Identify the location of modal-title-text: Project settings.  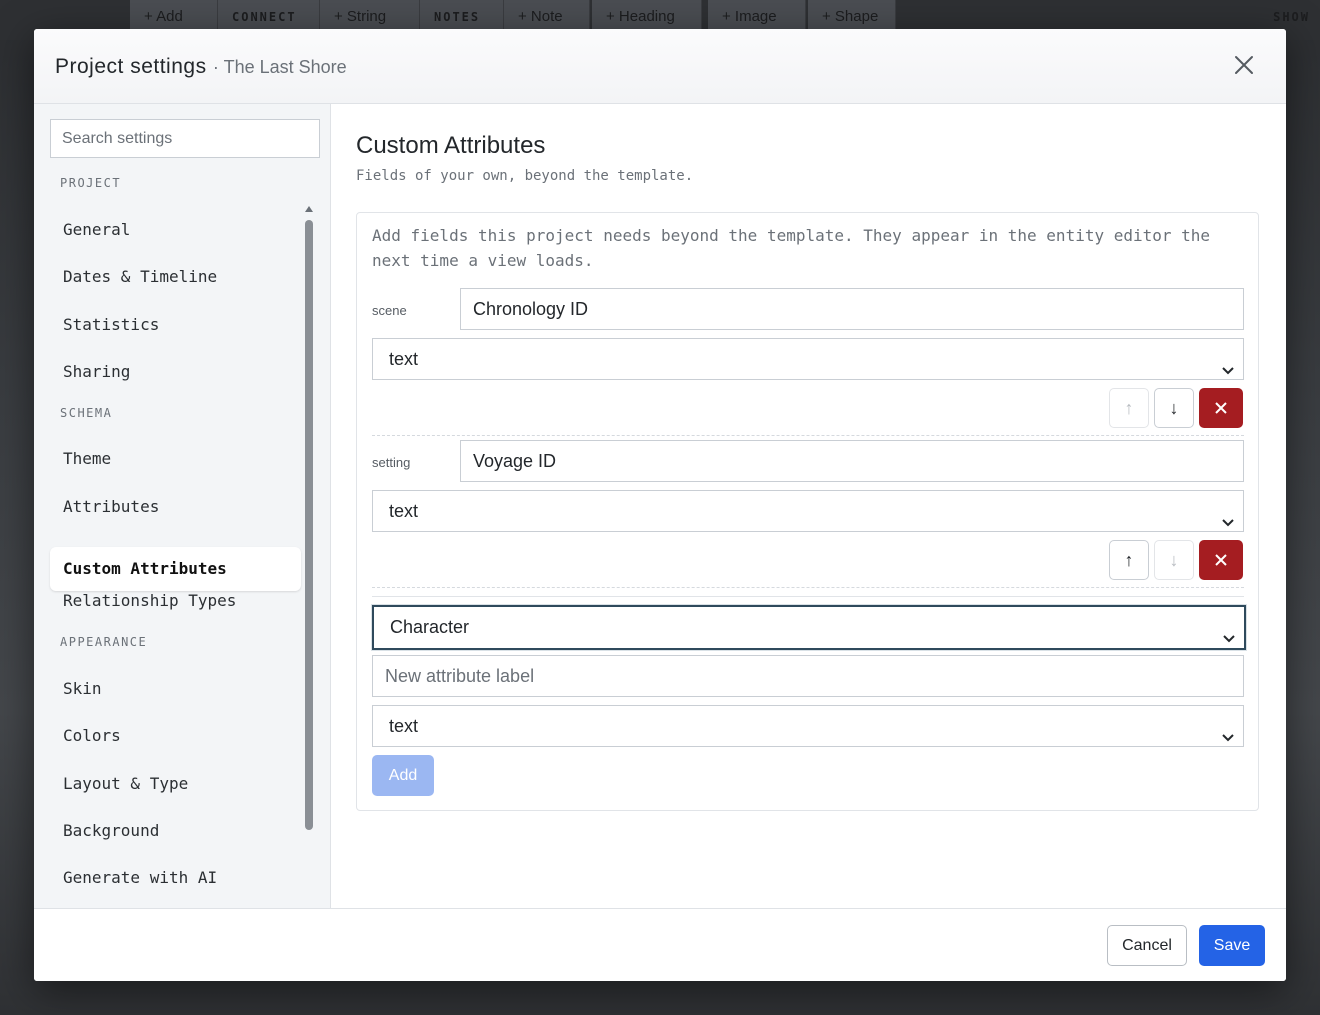
(131, 66).